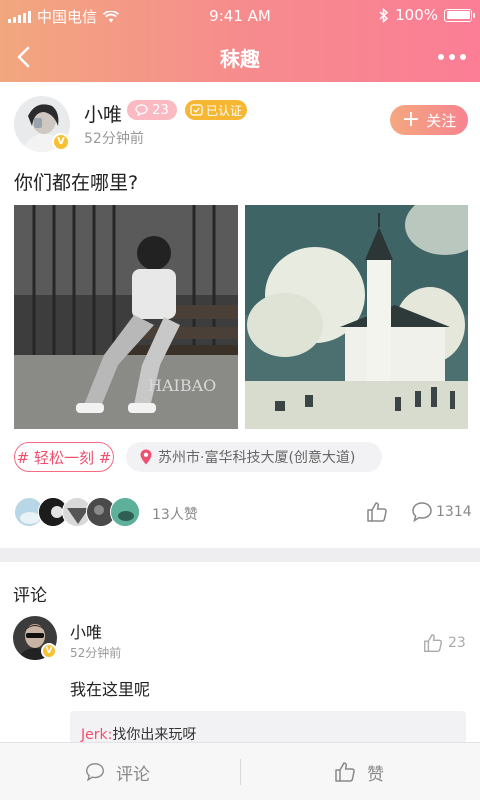 Image resolution: width=480 pixels, height=800 pixels. What do you see at coordinates (64, 457) in the screenshot?
I see `topic-tag: # 轻松一刻 #` at bounding box center [64, 457].